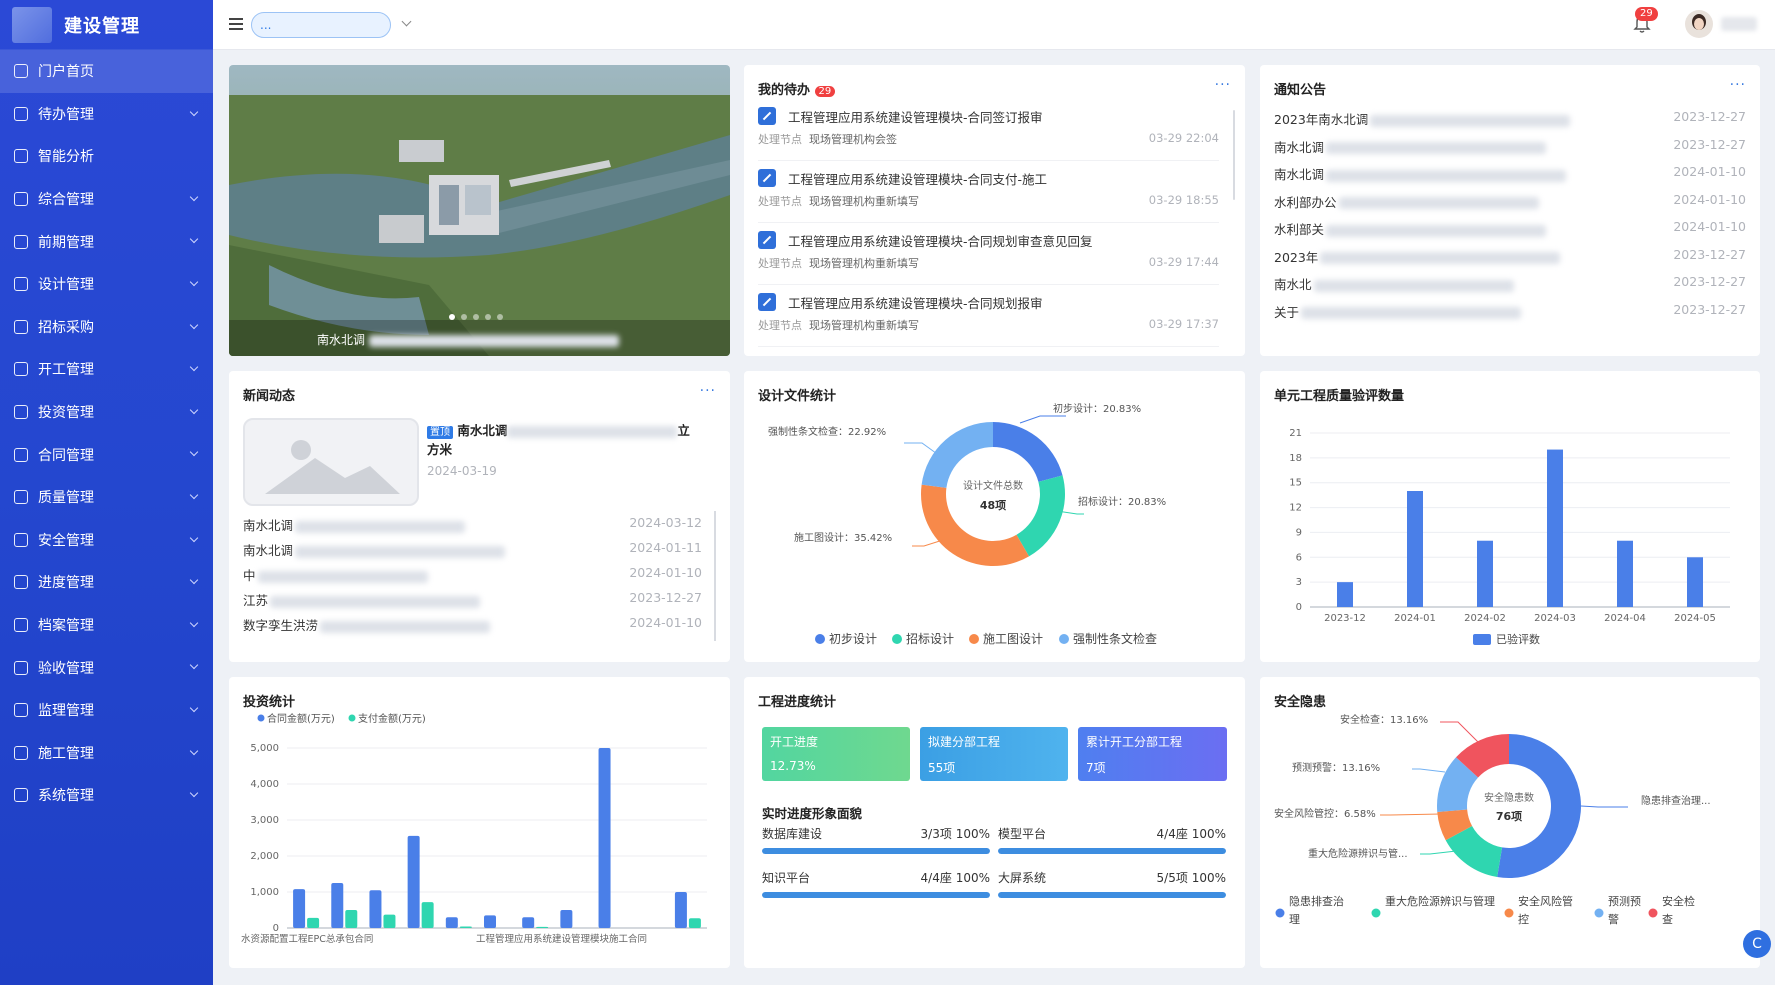 The width and height of the screenshot is (1775, 985). I want to click on avatar, so click(1699, 24).